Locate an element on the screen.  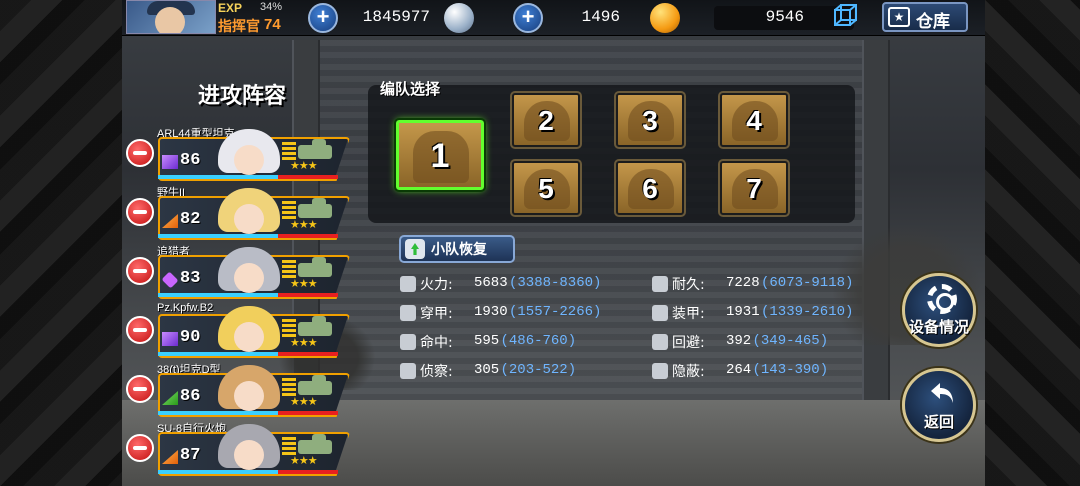
unit-level: 90 is located at coordinates (190, 337).